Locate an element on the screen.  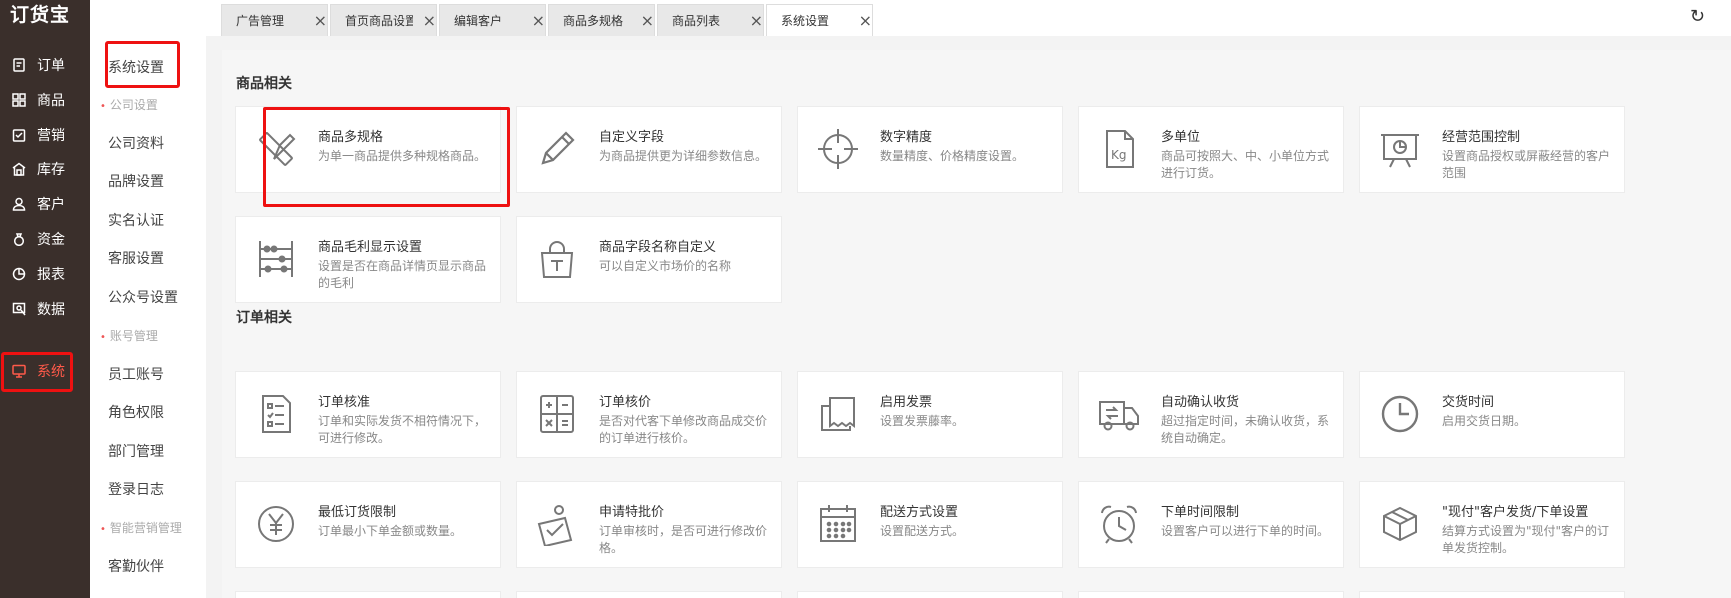
card-custom-fields: 自定义字段 为商品提供更为详细参数信息。 is located at coordinates (649, 149).